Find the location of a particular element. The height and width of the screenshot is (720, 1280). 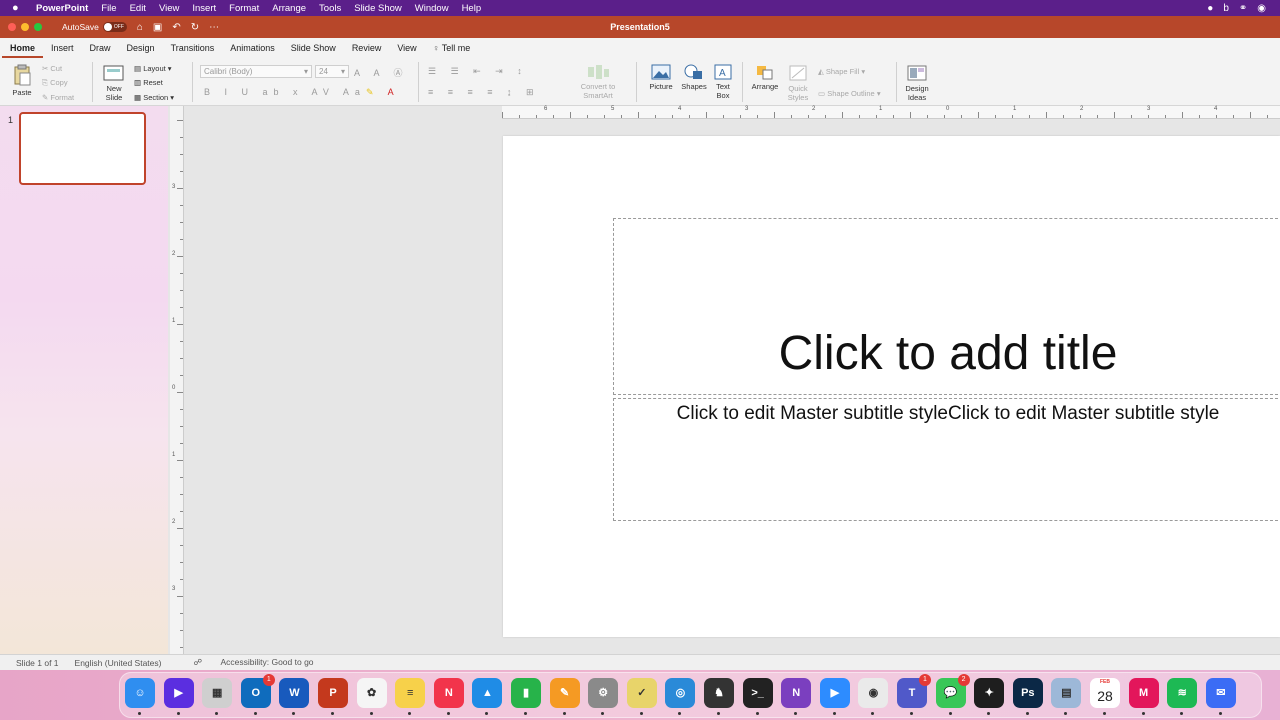

language-status: English (United States) is located at coordinates (118, 663).